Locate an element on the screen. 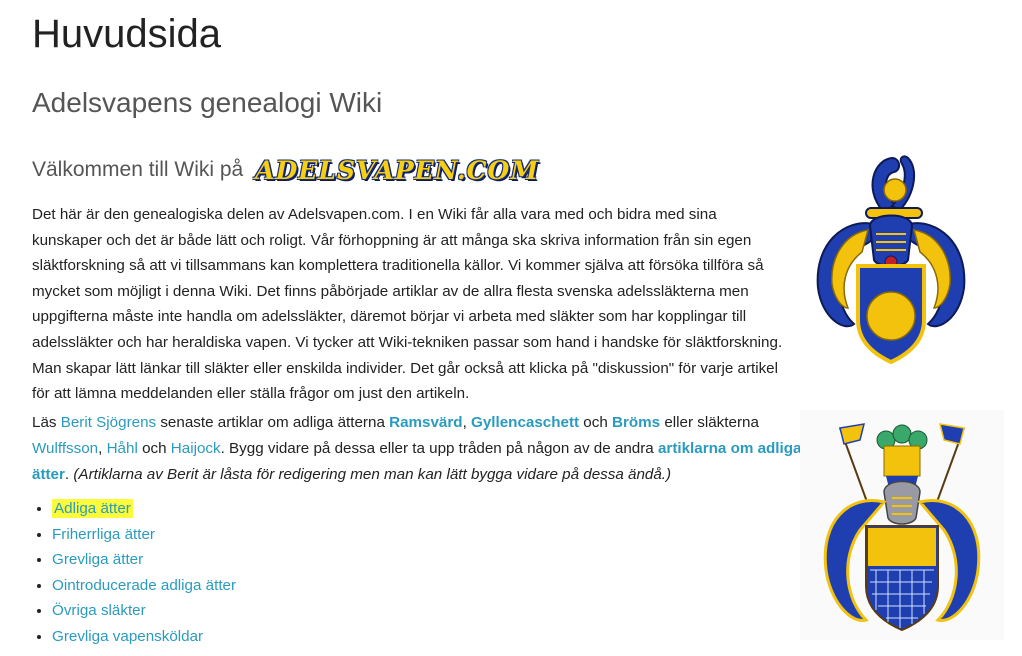  text: senaste artiklar om adliga ätterna is located at coordinates (273, 422).